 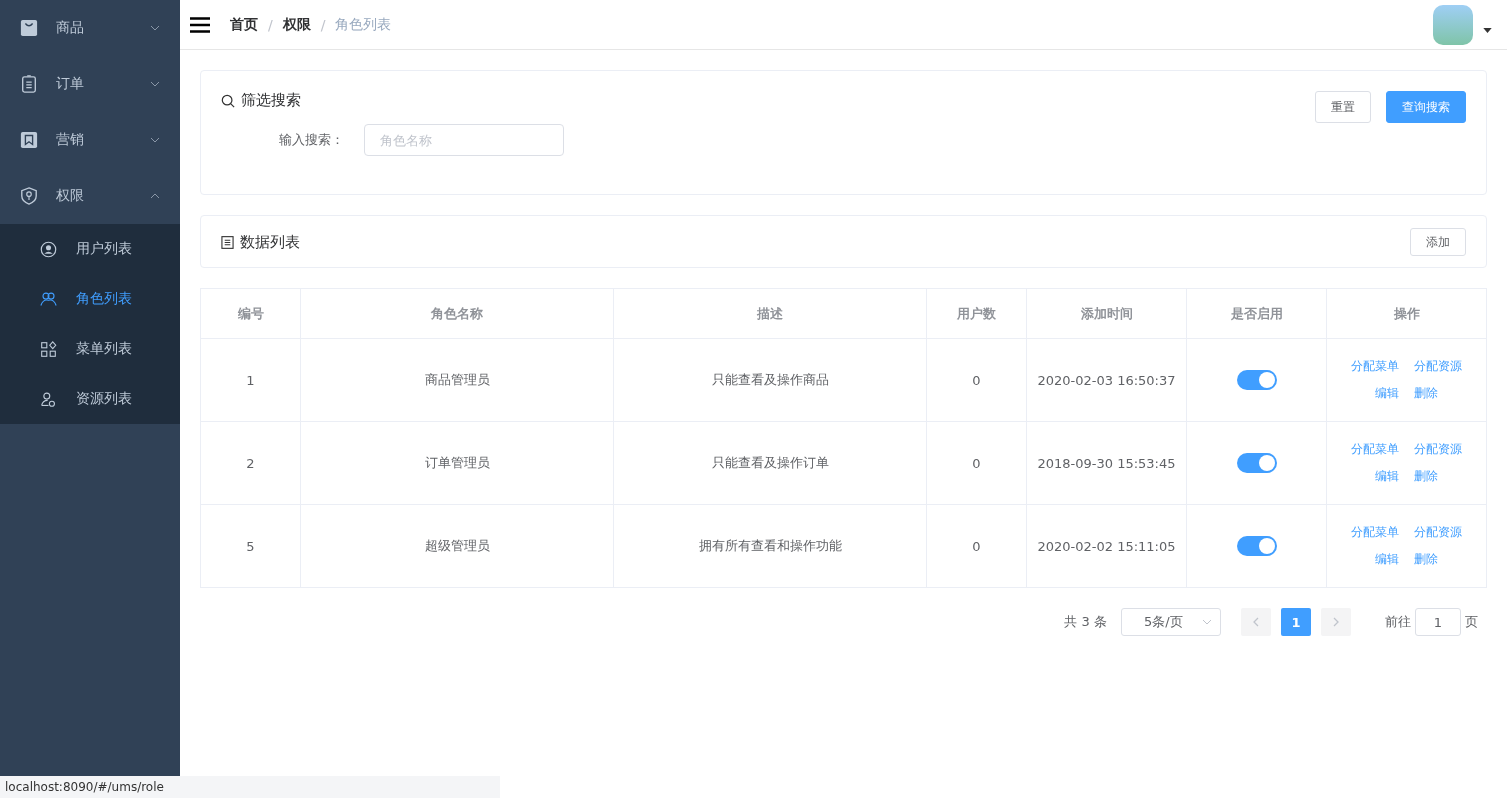 What do you see at coordinates (457, 380) in the screenshot?
I see `table-cell: 商品管理员` at bounding box center [457, 380].